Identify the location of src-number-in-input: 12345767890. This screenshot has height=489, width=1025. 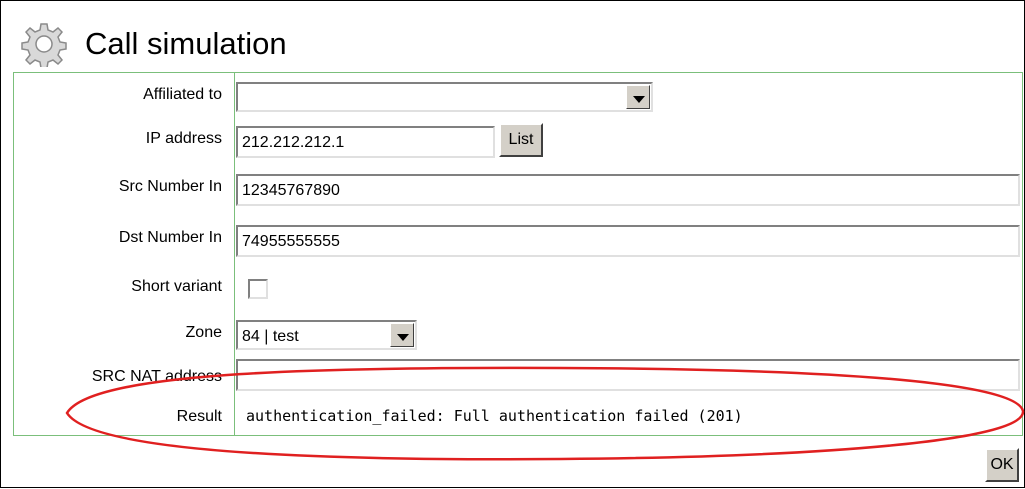
(628, 190).